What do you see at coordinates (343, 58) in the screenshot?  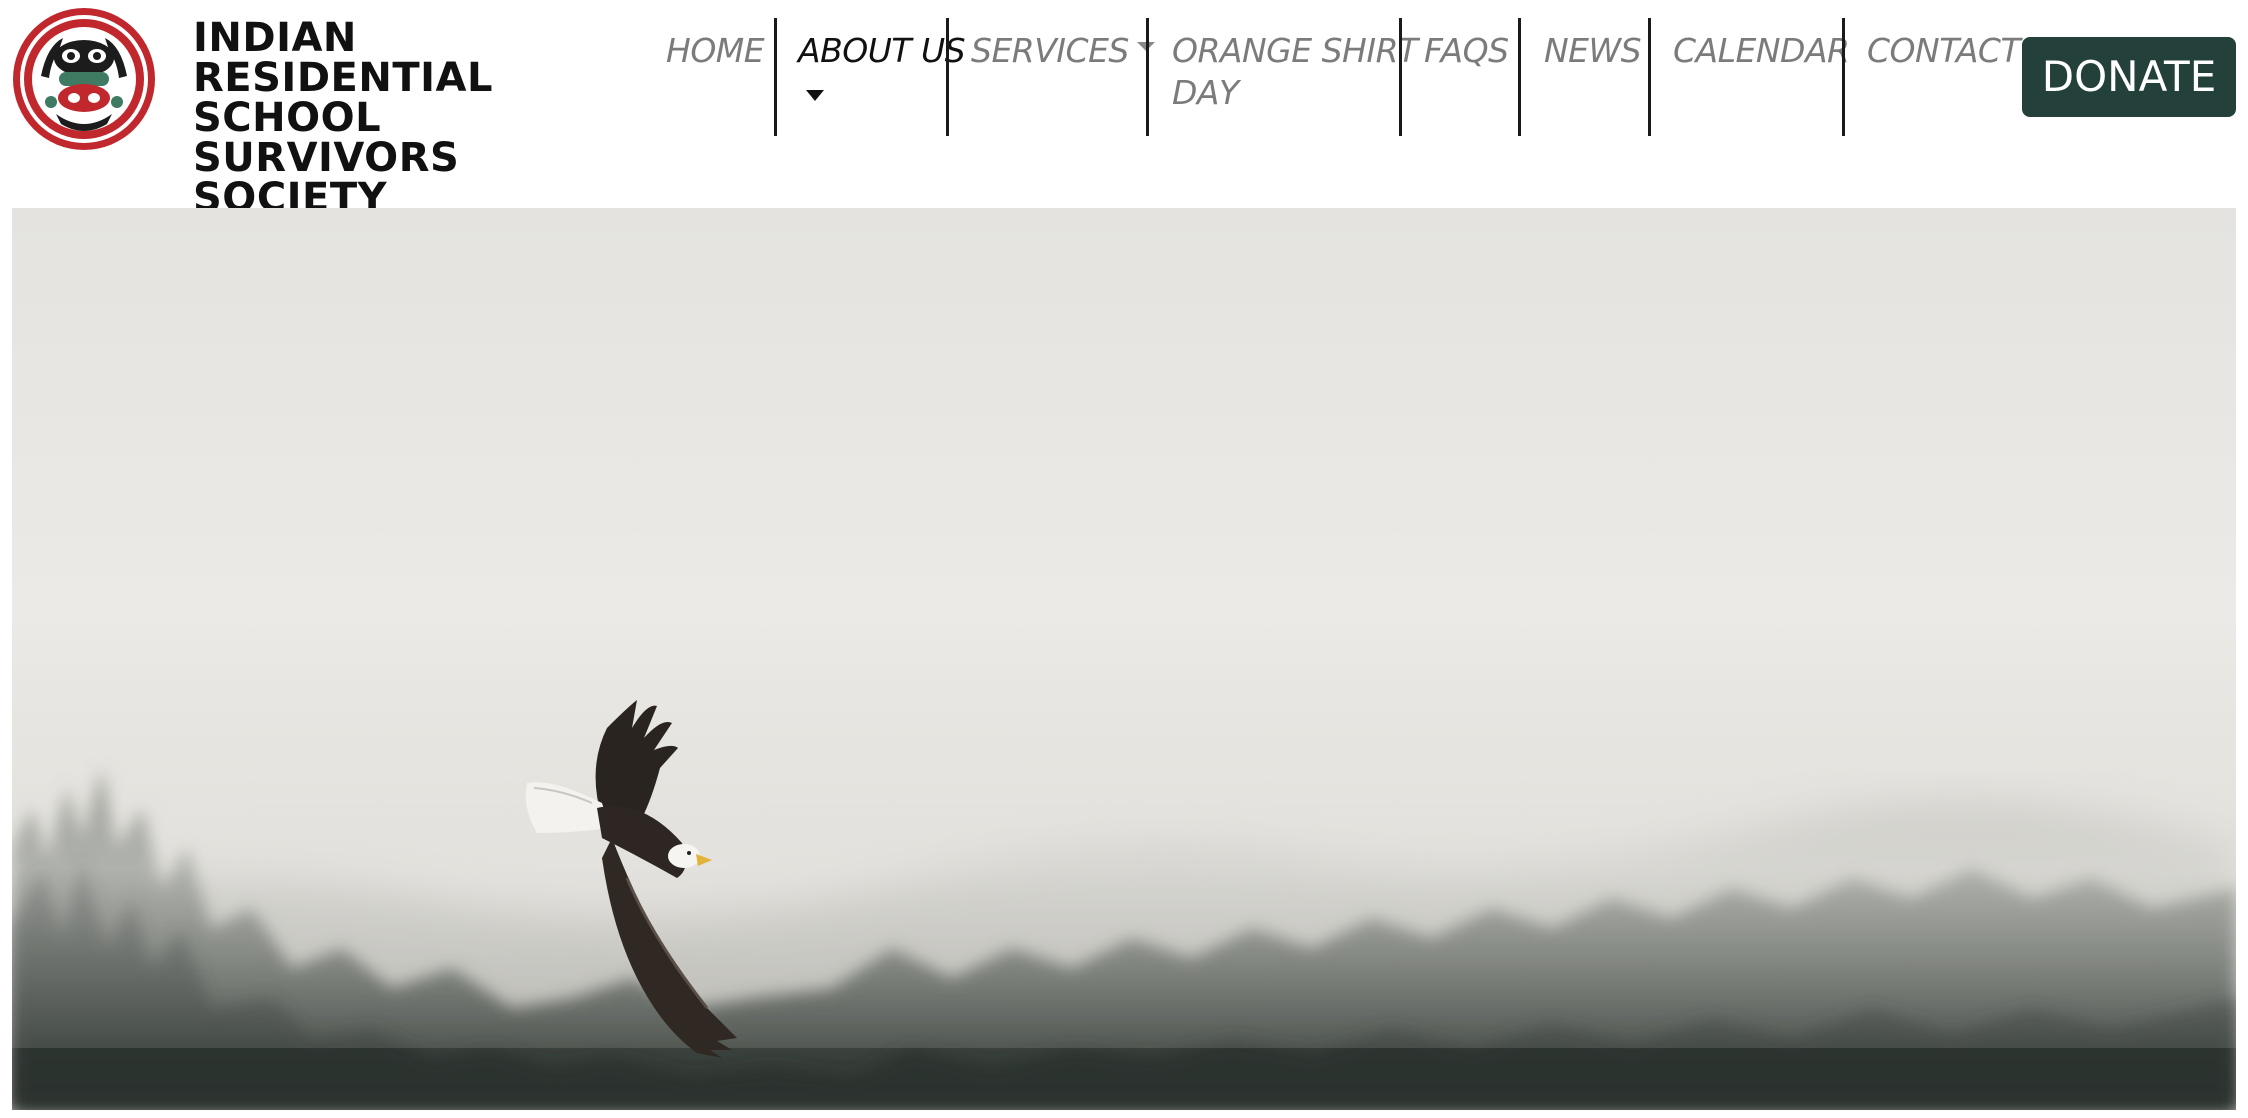 I see `site-title-line-1: INDIAN RESIDENTIAL` at bounding box center [343, 58].